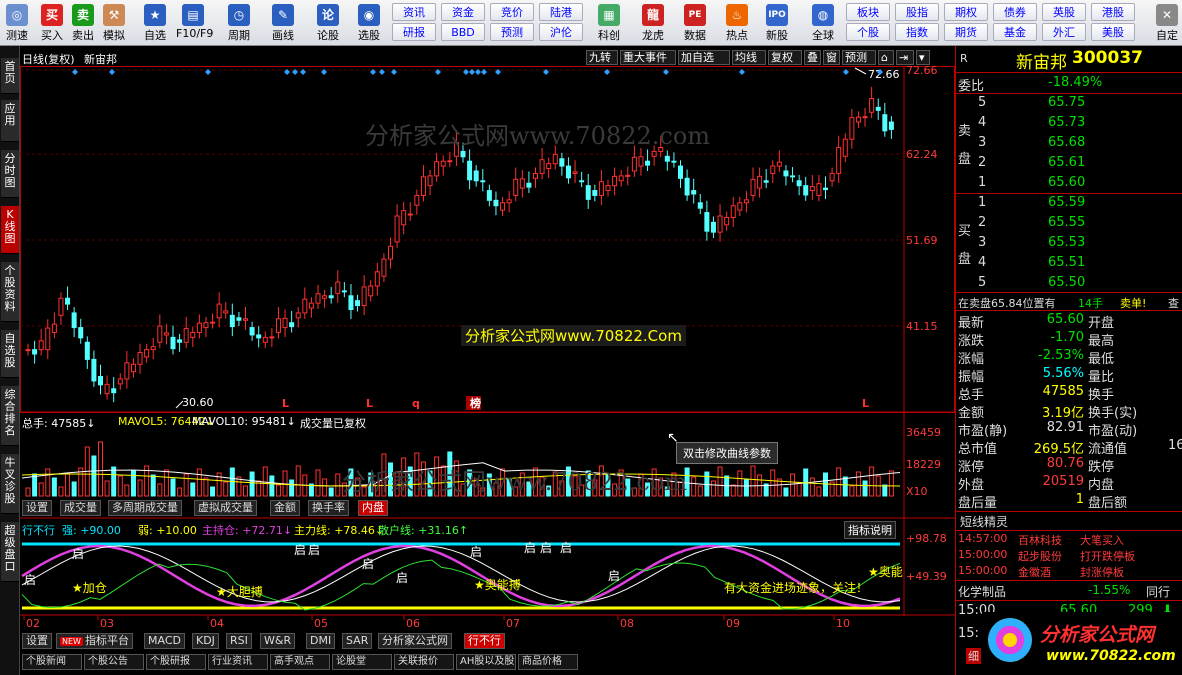 This screenshot has height=675, width=1182. Describe the element at coordinates (80, 508) in the screenshot. I see `volume-tab: 成交量` at that location.